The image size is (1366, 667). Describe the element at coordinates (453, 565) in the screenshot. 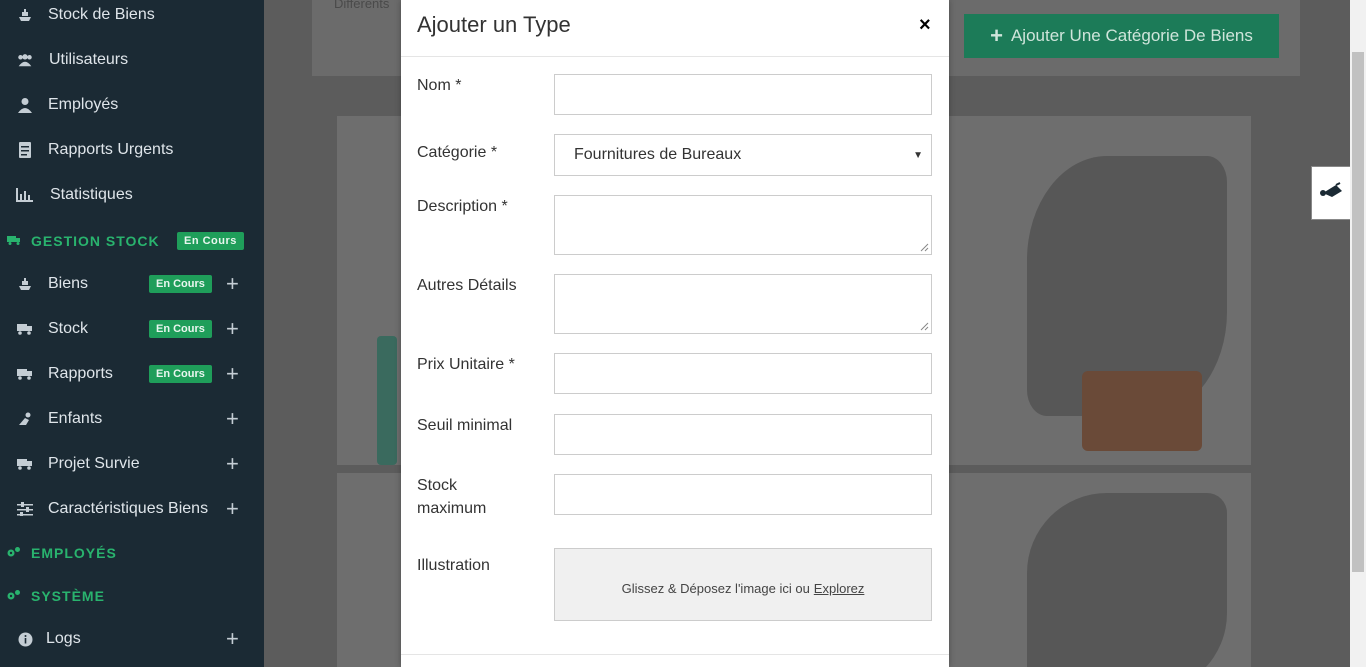

I see `illustration-label: Illustration` at that location.